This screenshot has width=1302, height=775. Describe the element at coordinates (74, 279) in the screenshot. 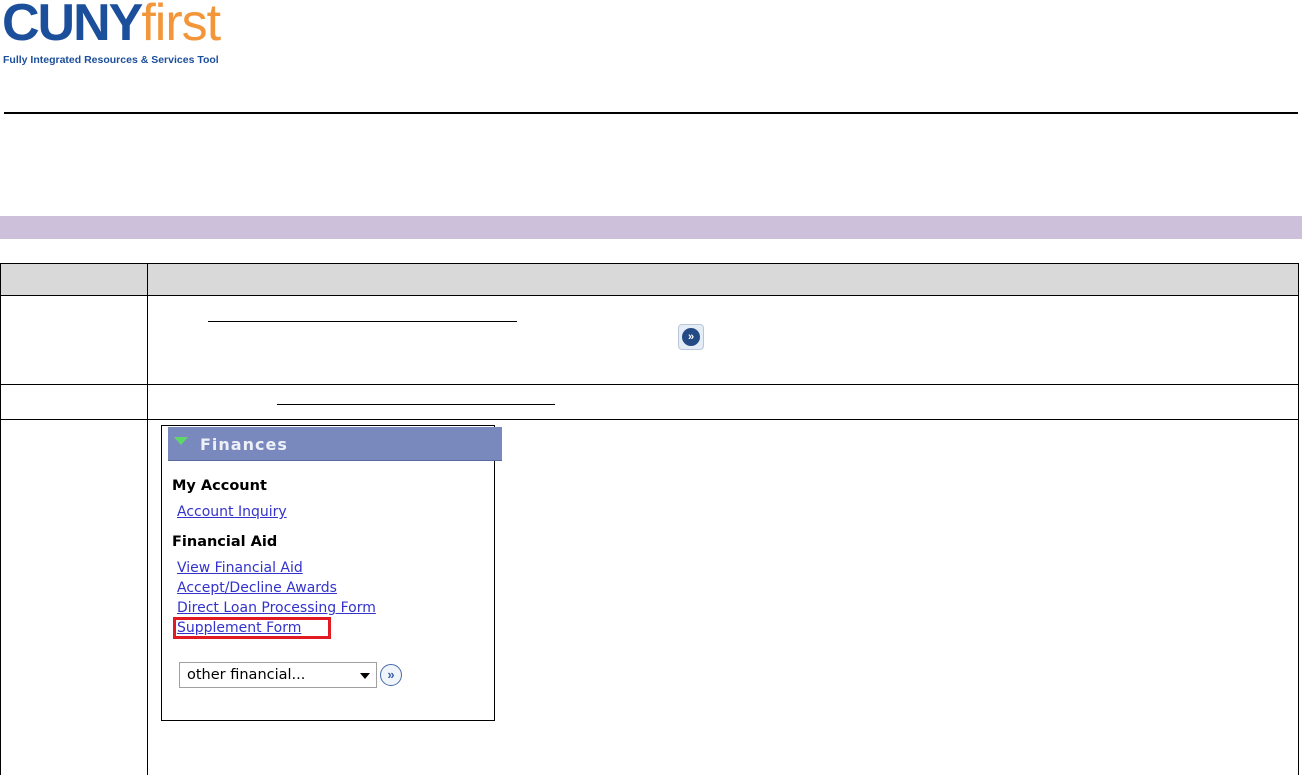

I see `header-cell-step` at that location.